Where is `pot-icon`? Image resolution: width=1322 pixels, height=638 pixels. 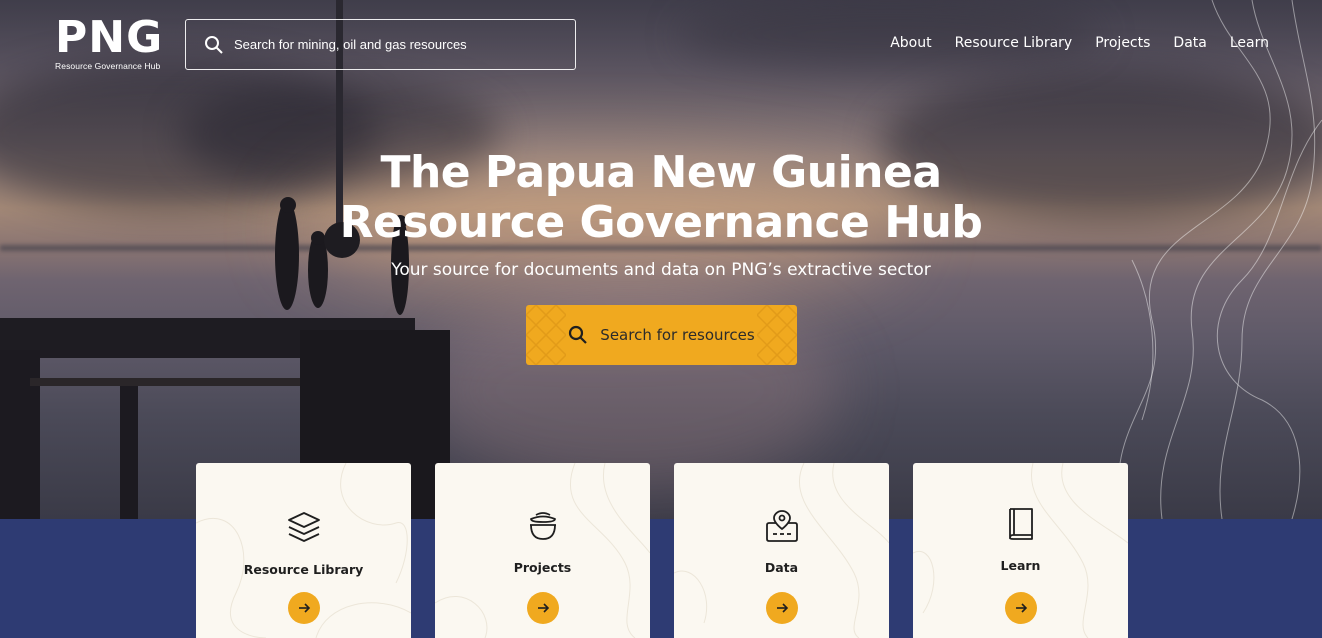 pot-icon is located at coordinates (542, 526).